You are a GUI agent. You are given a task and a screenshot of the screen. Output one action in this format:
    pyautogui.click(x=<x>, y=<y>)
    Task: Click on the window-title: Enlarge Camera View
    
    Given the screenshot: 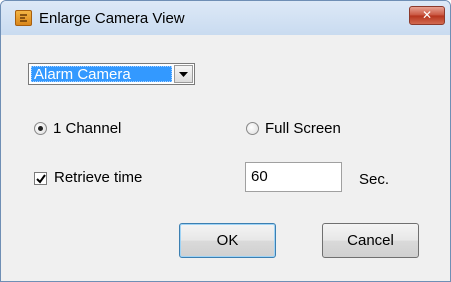 What is the action you would take?
    pyautogui.click(x=112, y=18)
    